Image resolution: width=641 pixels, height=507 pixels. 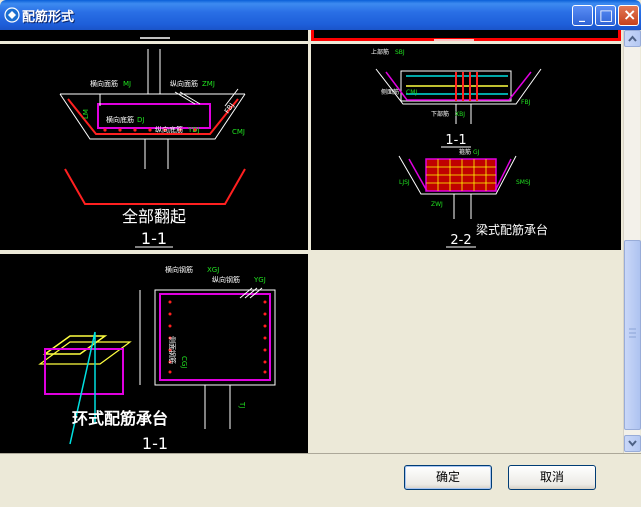 I want to click on label-zmj: ZMJ, so click(x=208, y=84).